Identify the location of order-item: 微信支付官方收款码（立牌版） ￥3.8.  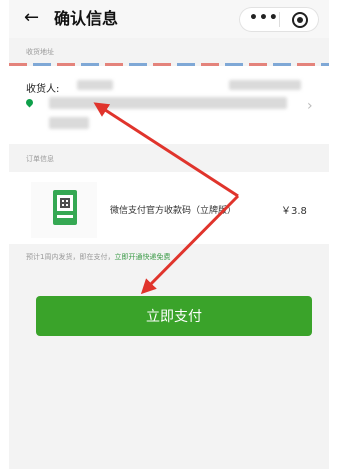
(169, 208).